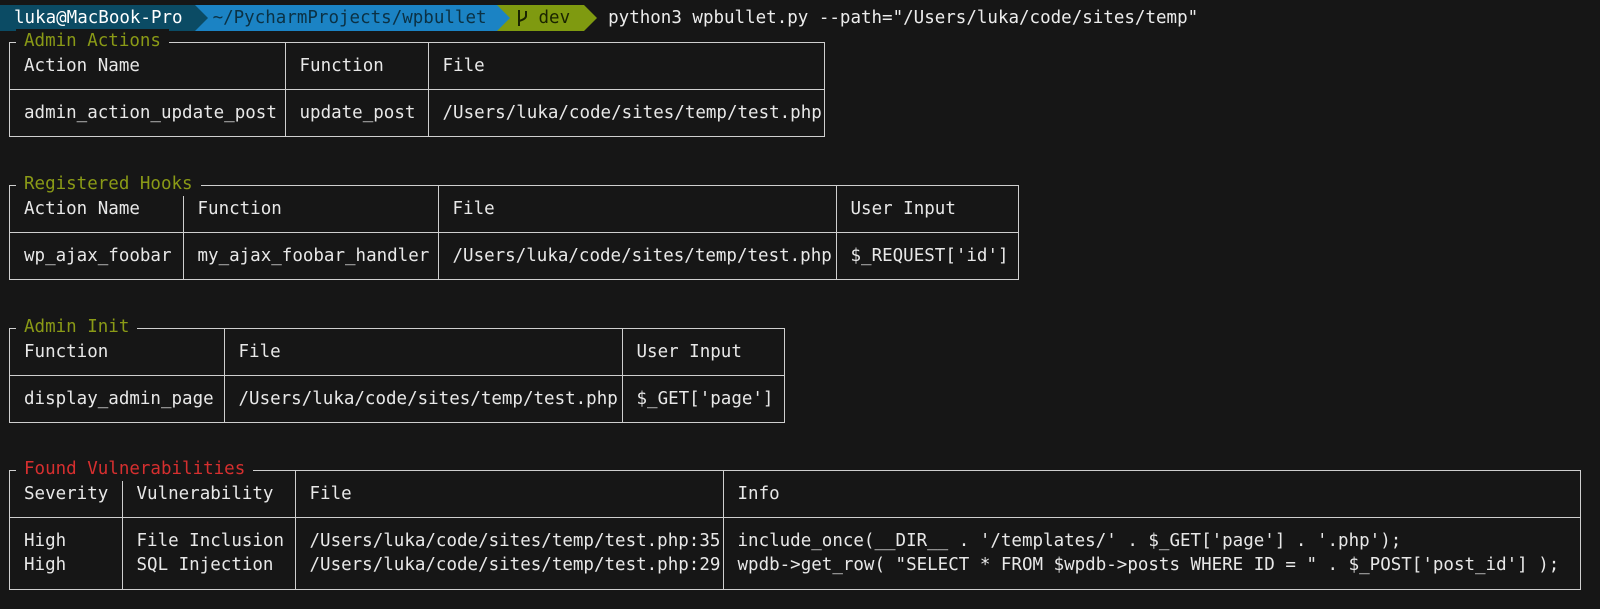  I want to click on prompt-branch-segment: dev, so click(547, 18).